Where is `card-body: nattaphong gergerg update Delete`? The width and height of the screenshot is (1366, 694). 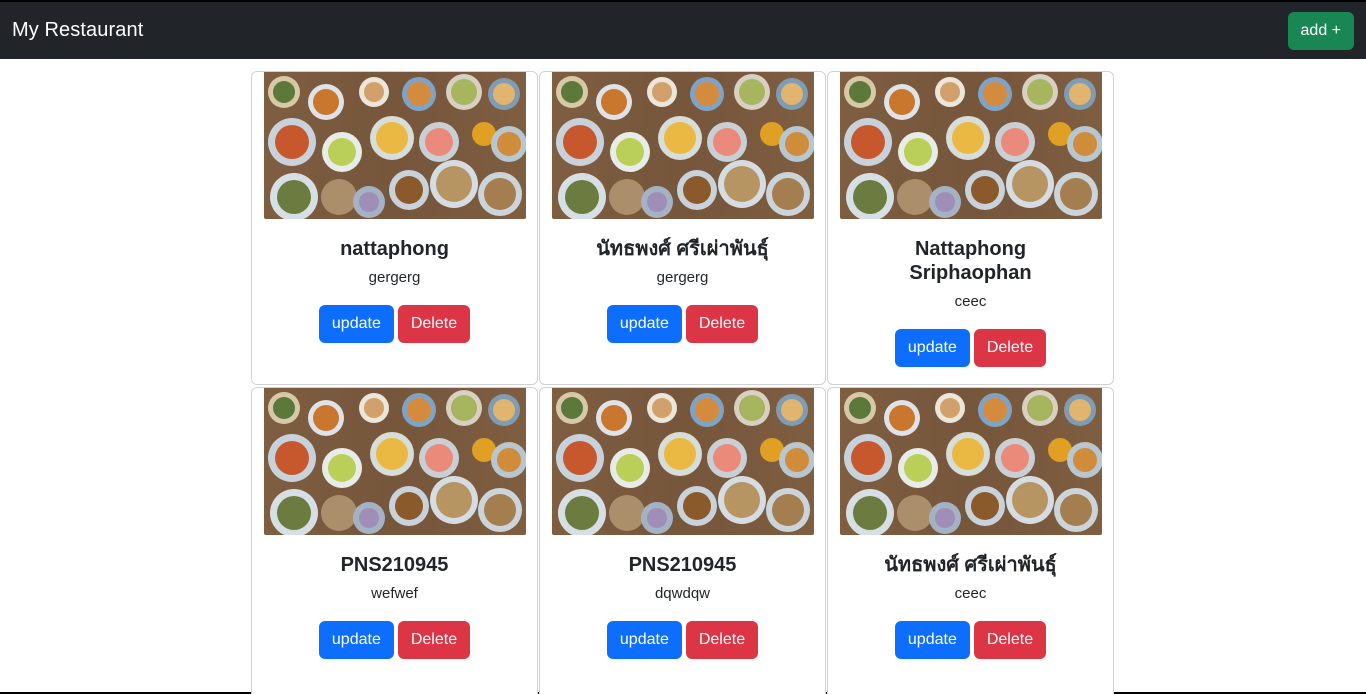 card-body: nattaphong gergerg update Delete is located at coordinates (394, 281).